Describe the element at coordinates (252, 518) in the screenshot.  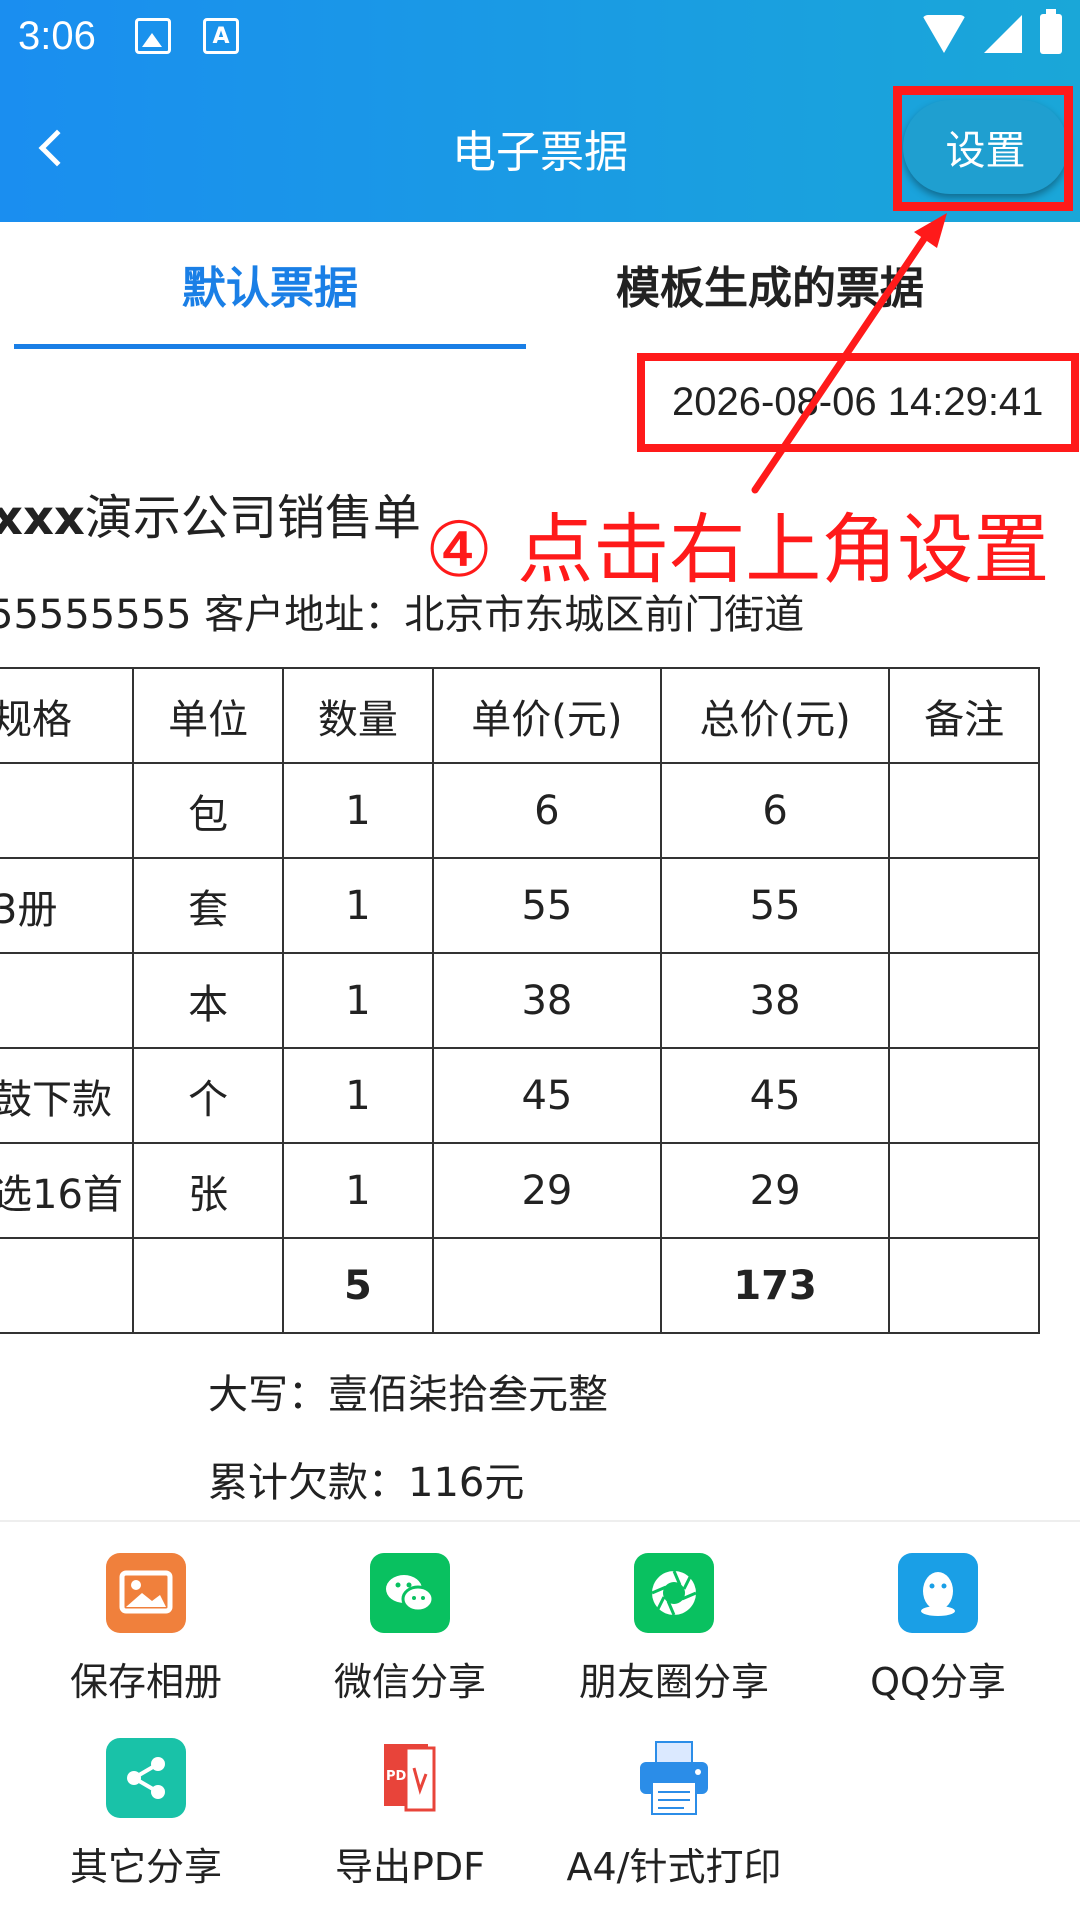
I see `company-name: 演示公司销售单` at that location.